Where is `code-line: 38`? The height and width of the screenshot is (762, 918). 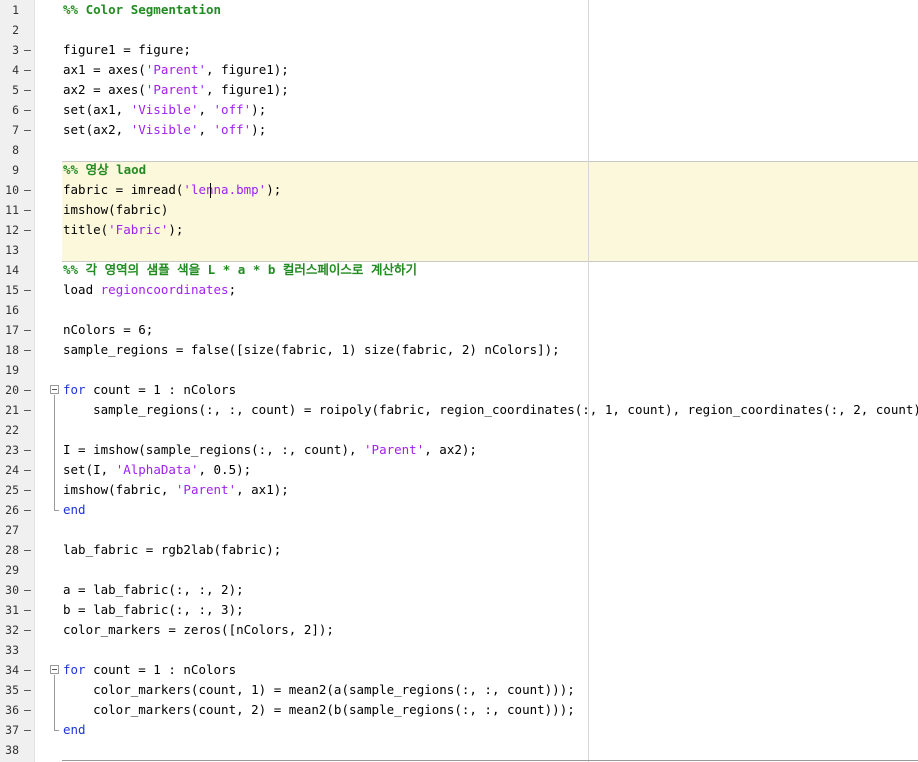
code-line: 38 is located at coordinates (459, 750).